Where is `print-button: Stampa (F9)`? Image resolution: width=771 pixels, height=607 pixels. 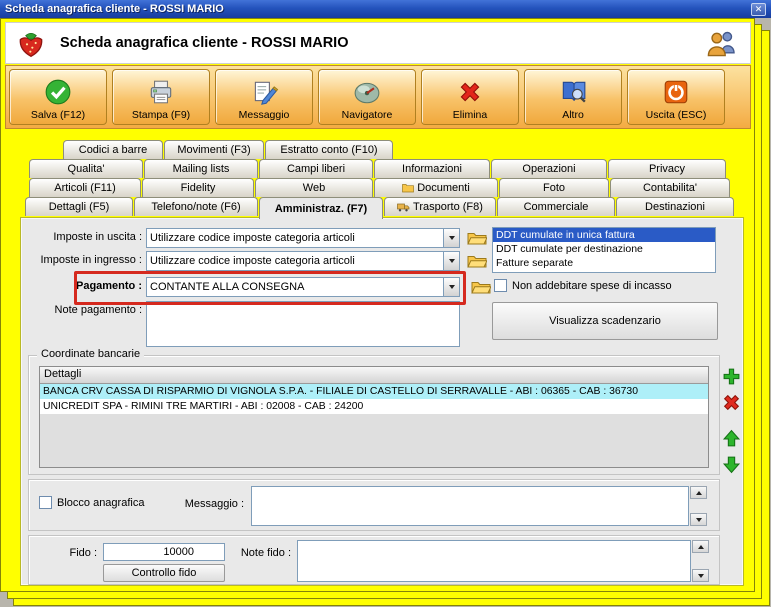 print-button: Stampa (F9) is located at coordinates (161, 97).